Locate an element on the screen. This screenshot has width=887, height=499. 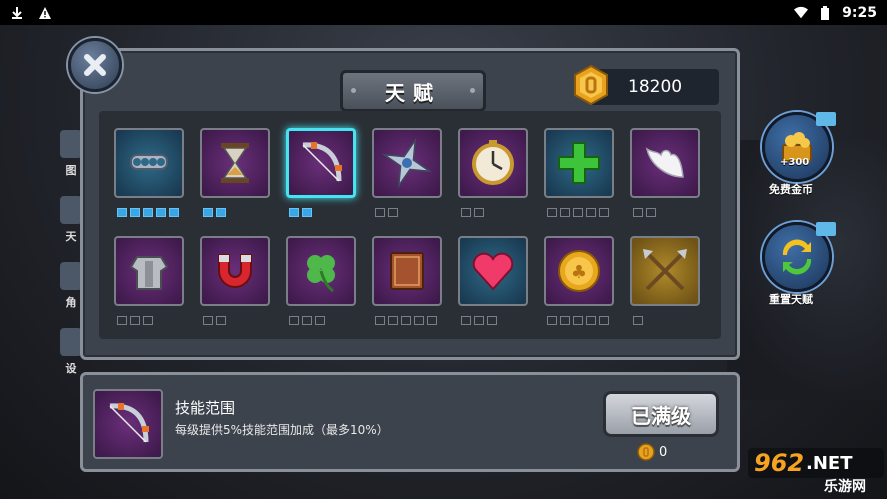
shuriken-icon is located at coordinates (407, 163).